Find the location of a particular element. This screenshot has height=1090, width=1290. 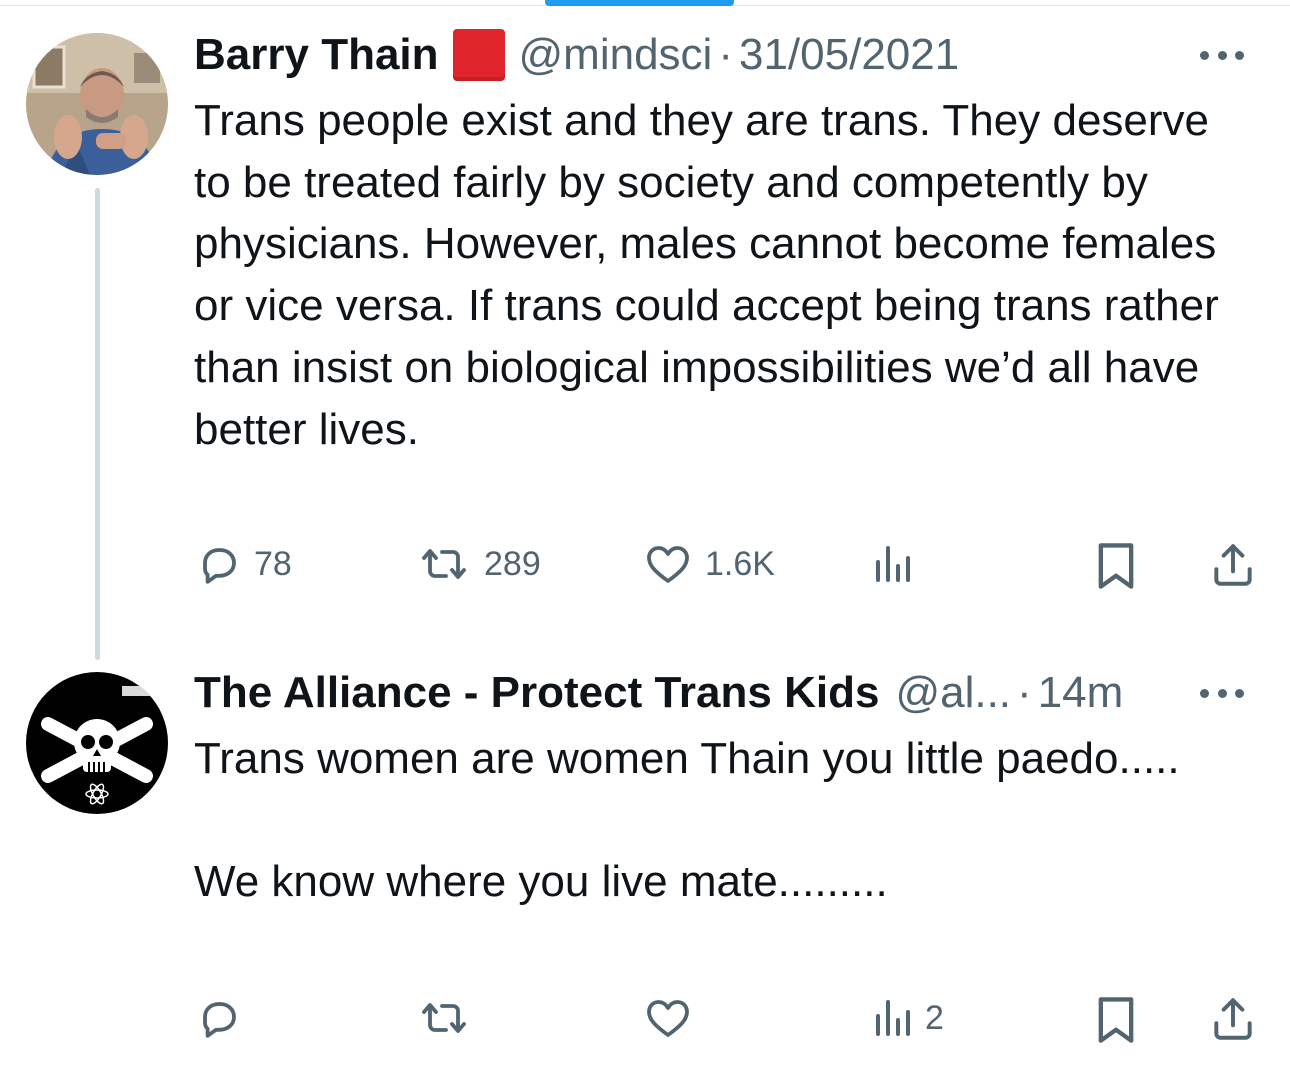

active-tab-indicator is located at coordinates (639, 3).